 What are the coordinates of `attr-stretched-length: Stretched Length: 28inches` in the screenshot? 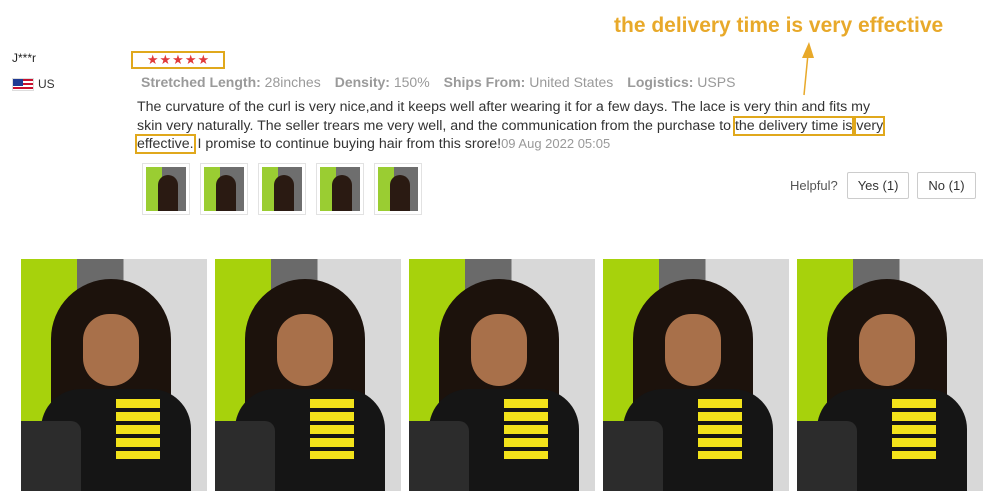 It's located at (231, 82).